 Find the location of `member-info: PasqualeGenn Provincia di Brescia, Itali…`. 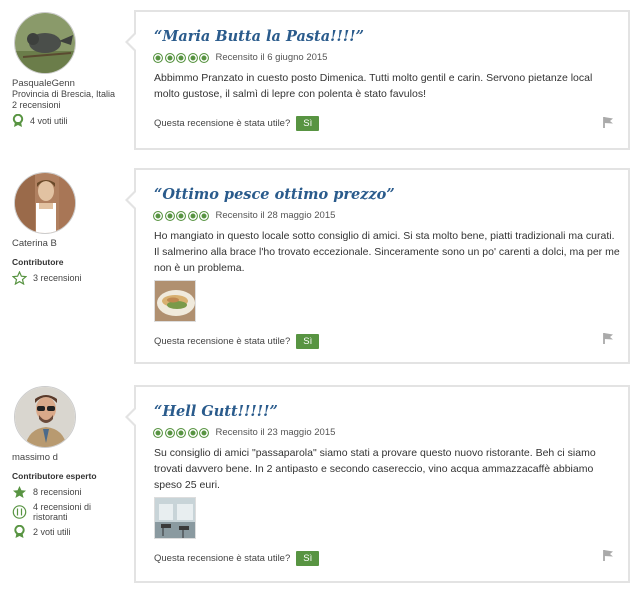

member-info: PasqualeGenn Provincia di Brescia, Itali… is located at coordinates (68, 70).